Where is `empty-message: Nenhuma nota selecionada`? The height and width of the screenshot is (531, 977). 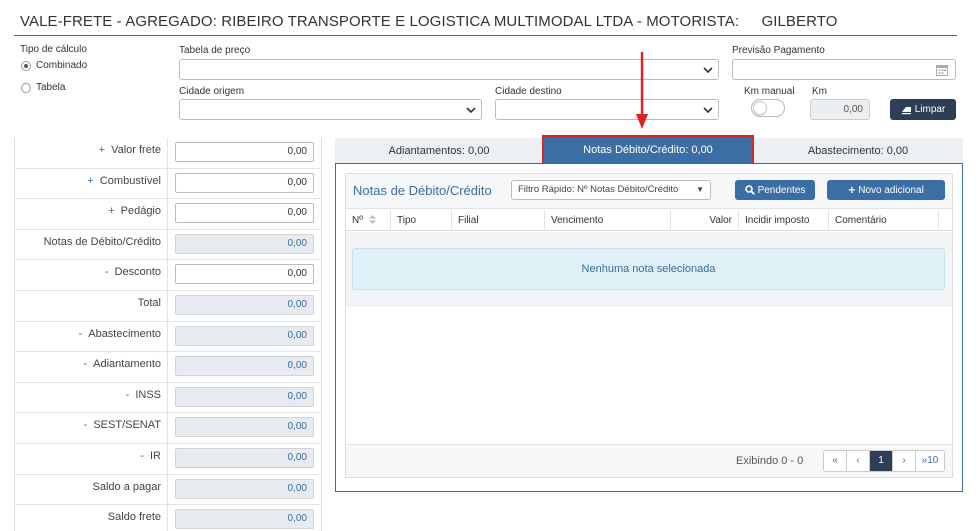
empty-message: Nenhuma nota selecionada is located at coordinates (648, 269).